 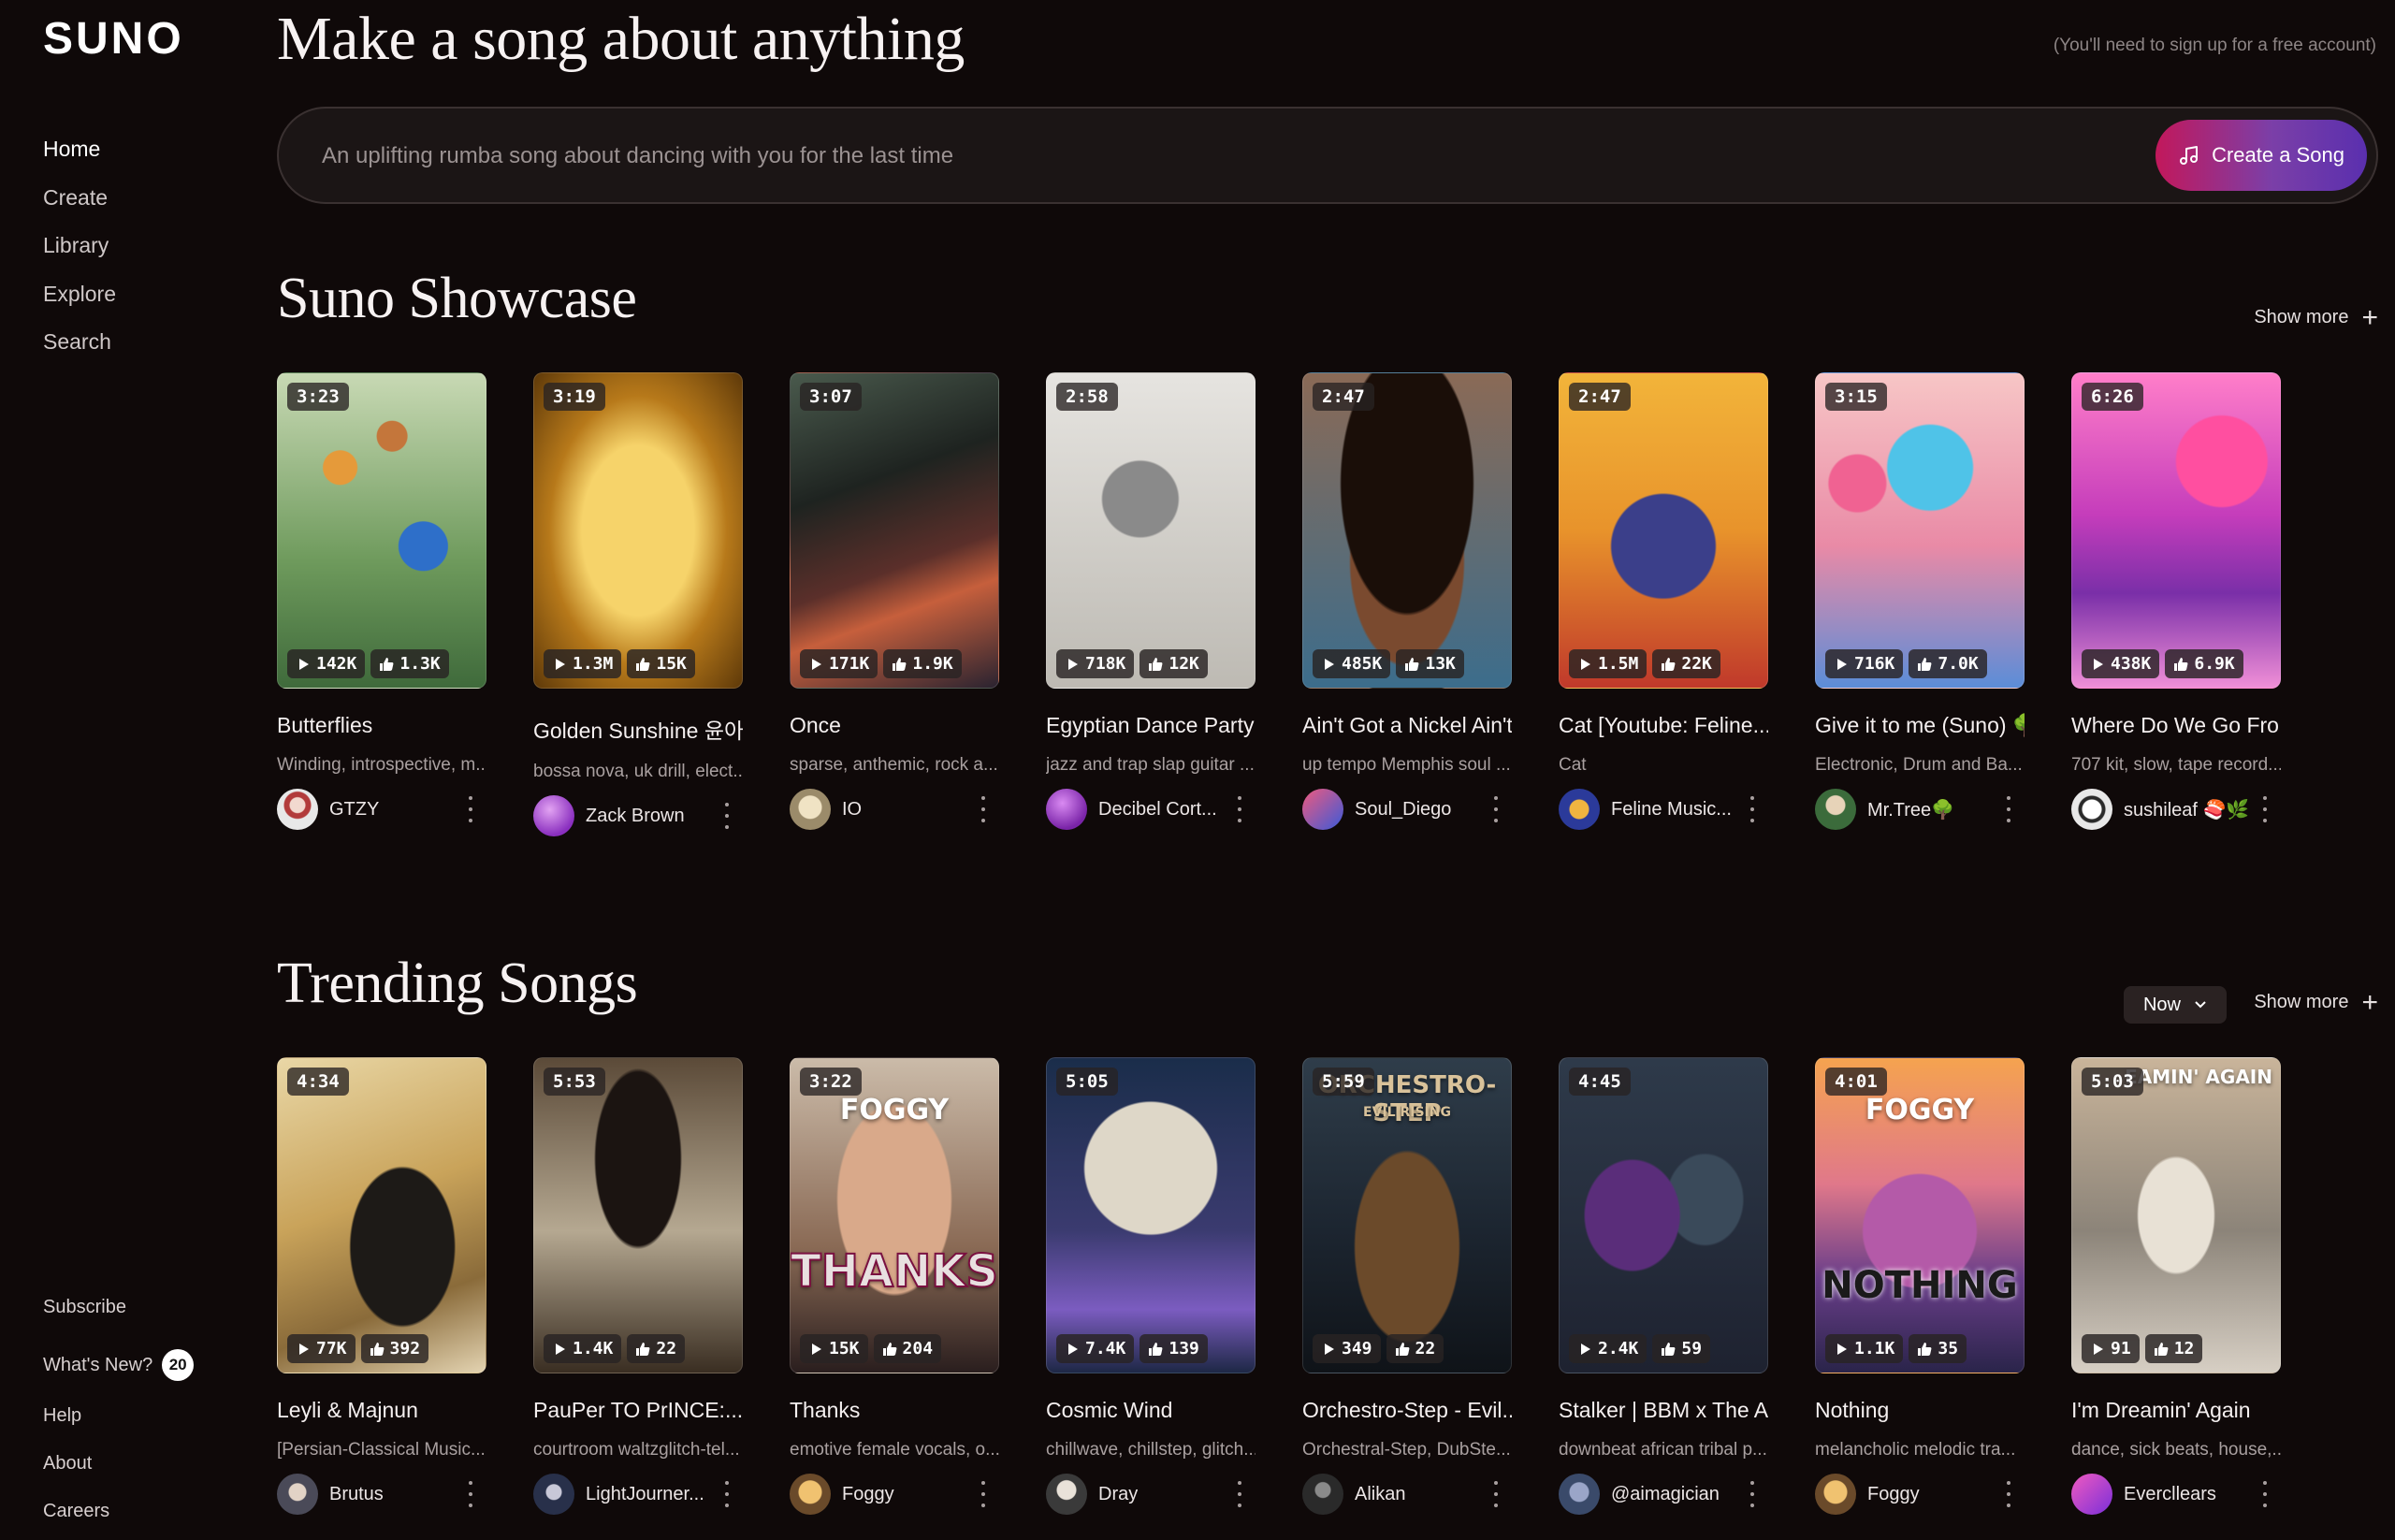 I want to click on author-name: Evercllears, so click(x=2170, y=1495).